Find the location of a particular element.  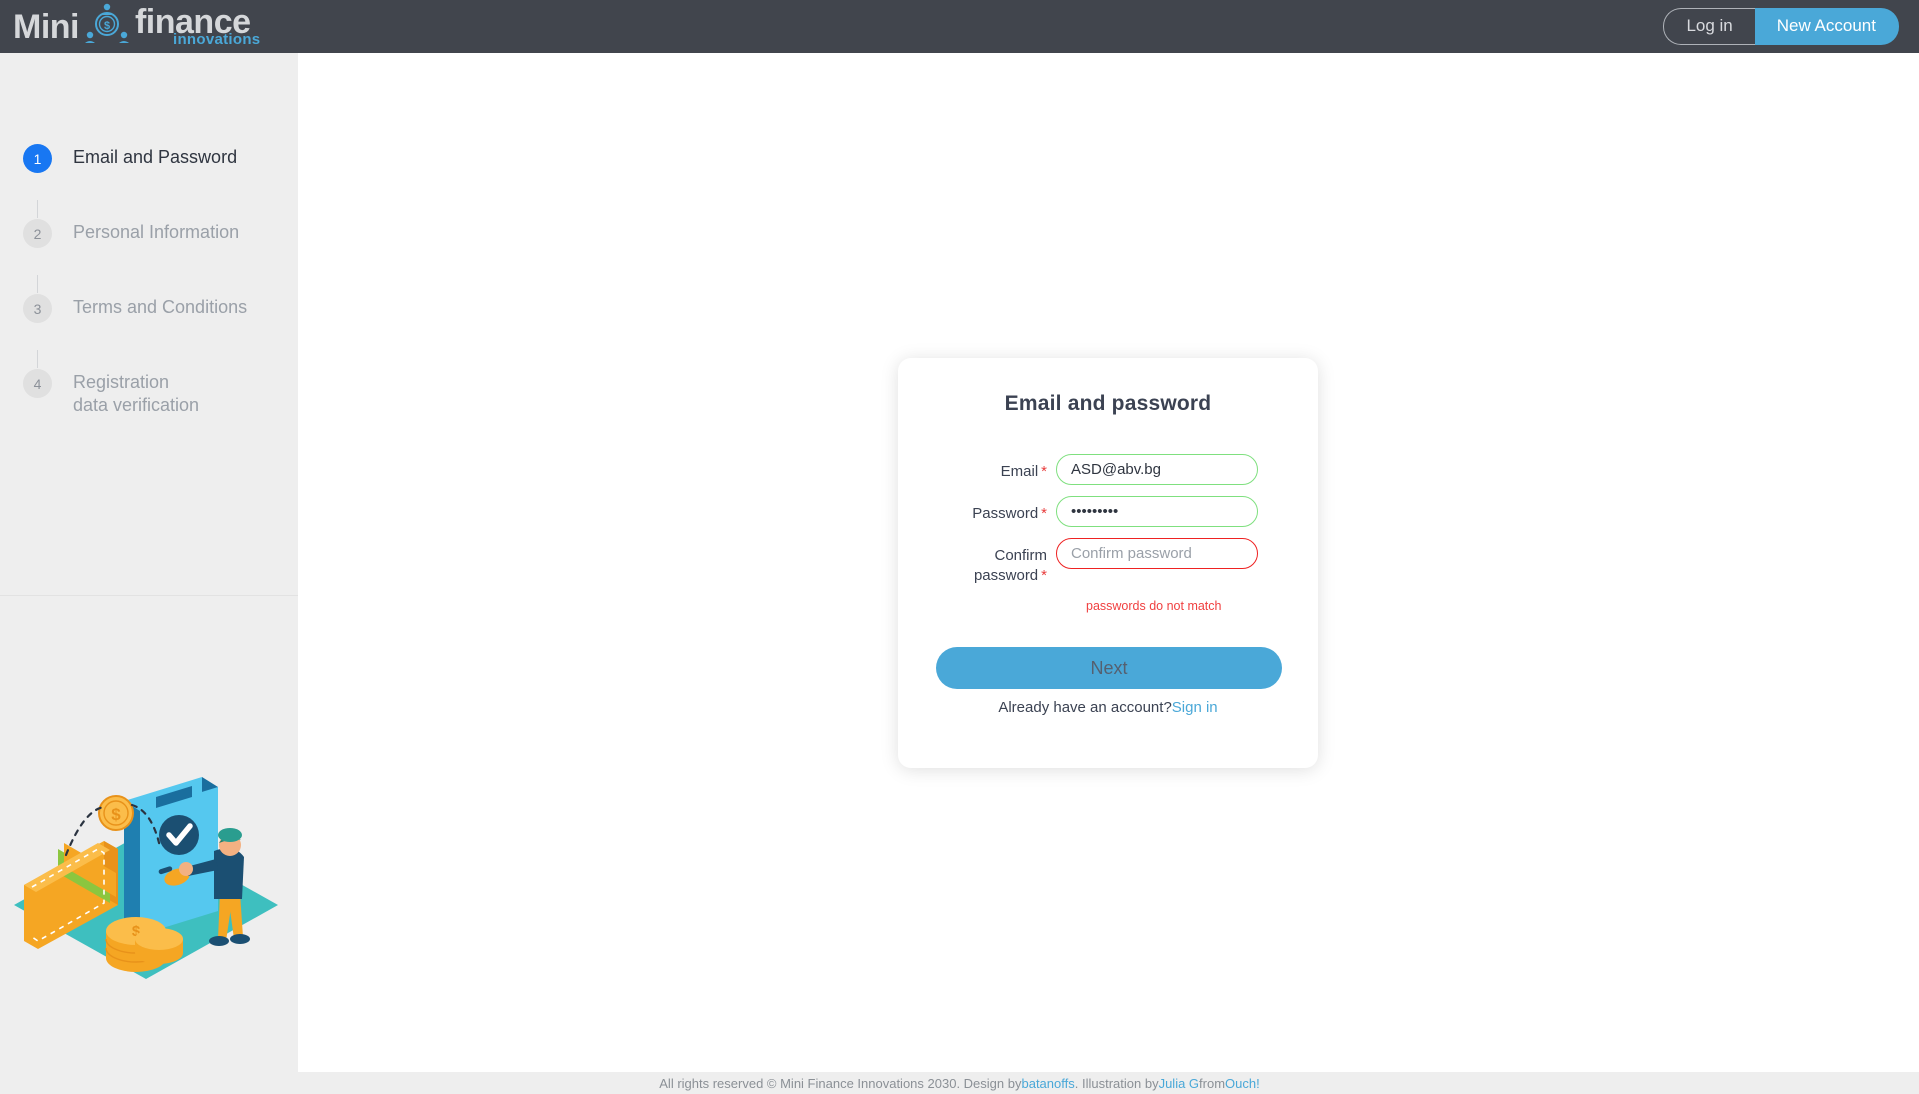

email-row: Email * is located at coordinates (1108, 469).